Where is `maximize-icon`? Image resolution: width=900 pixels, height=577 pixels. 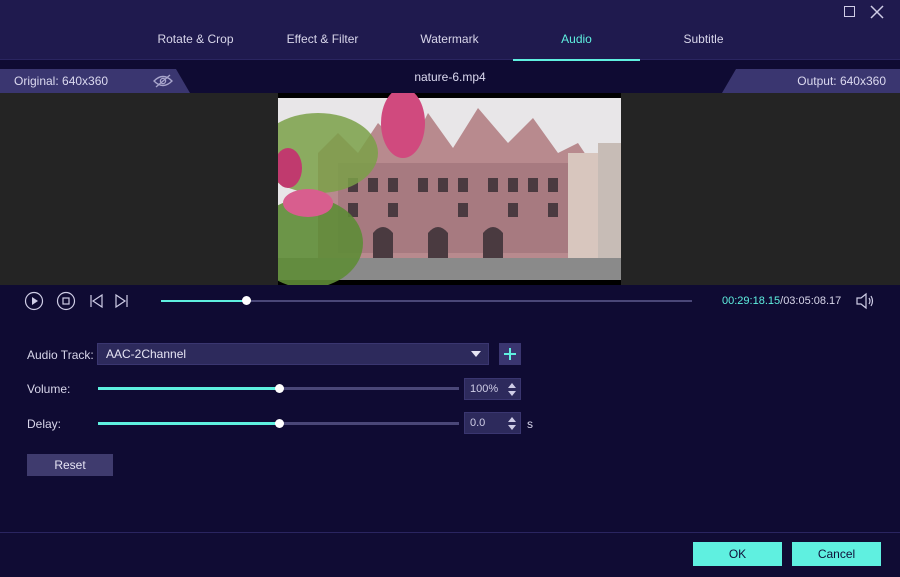 maximize-icon is located at coordinates (849, 11).